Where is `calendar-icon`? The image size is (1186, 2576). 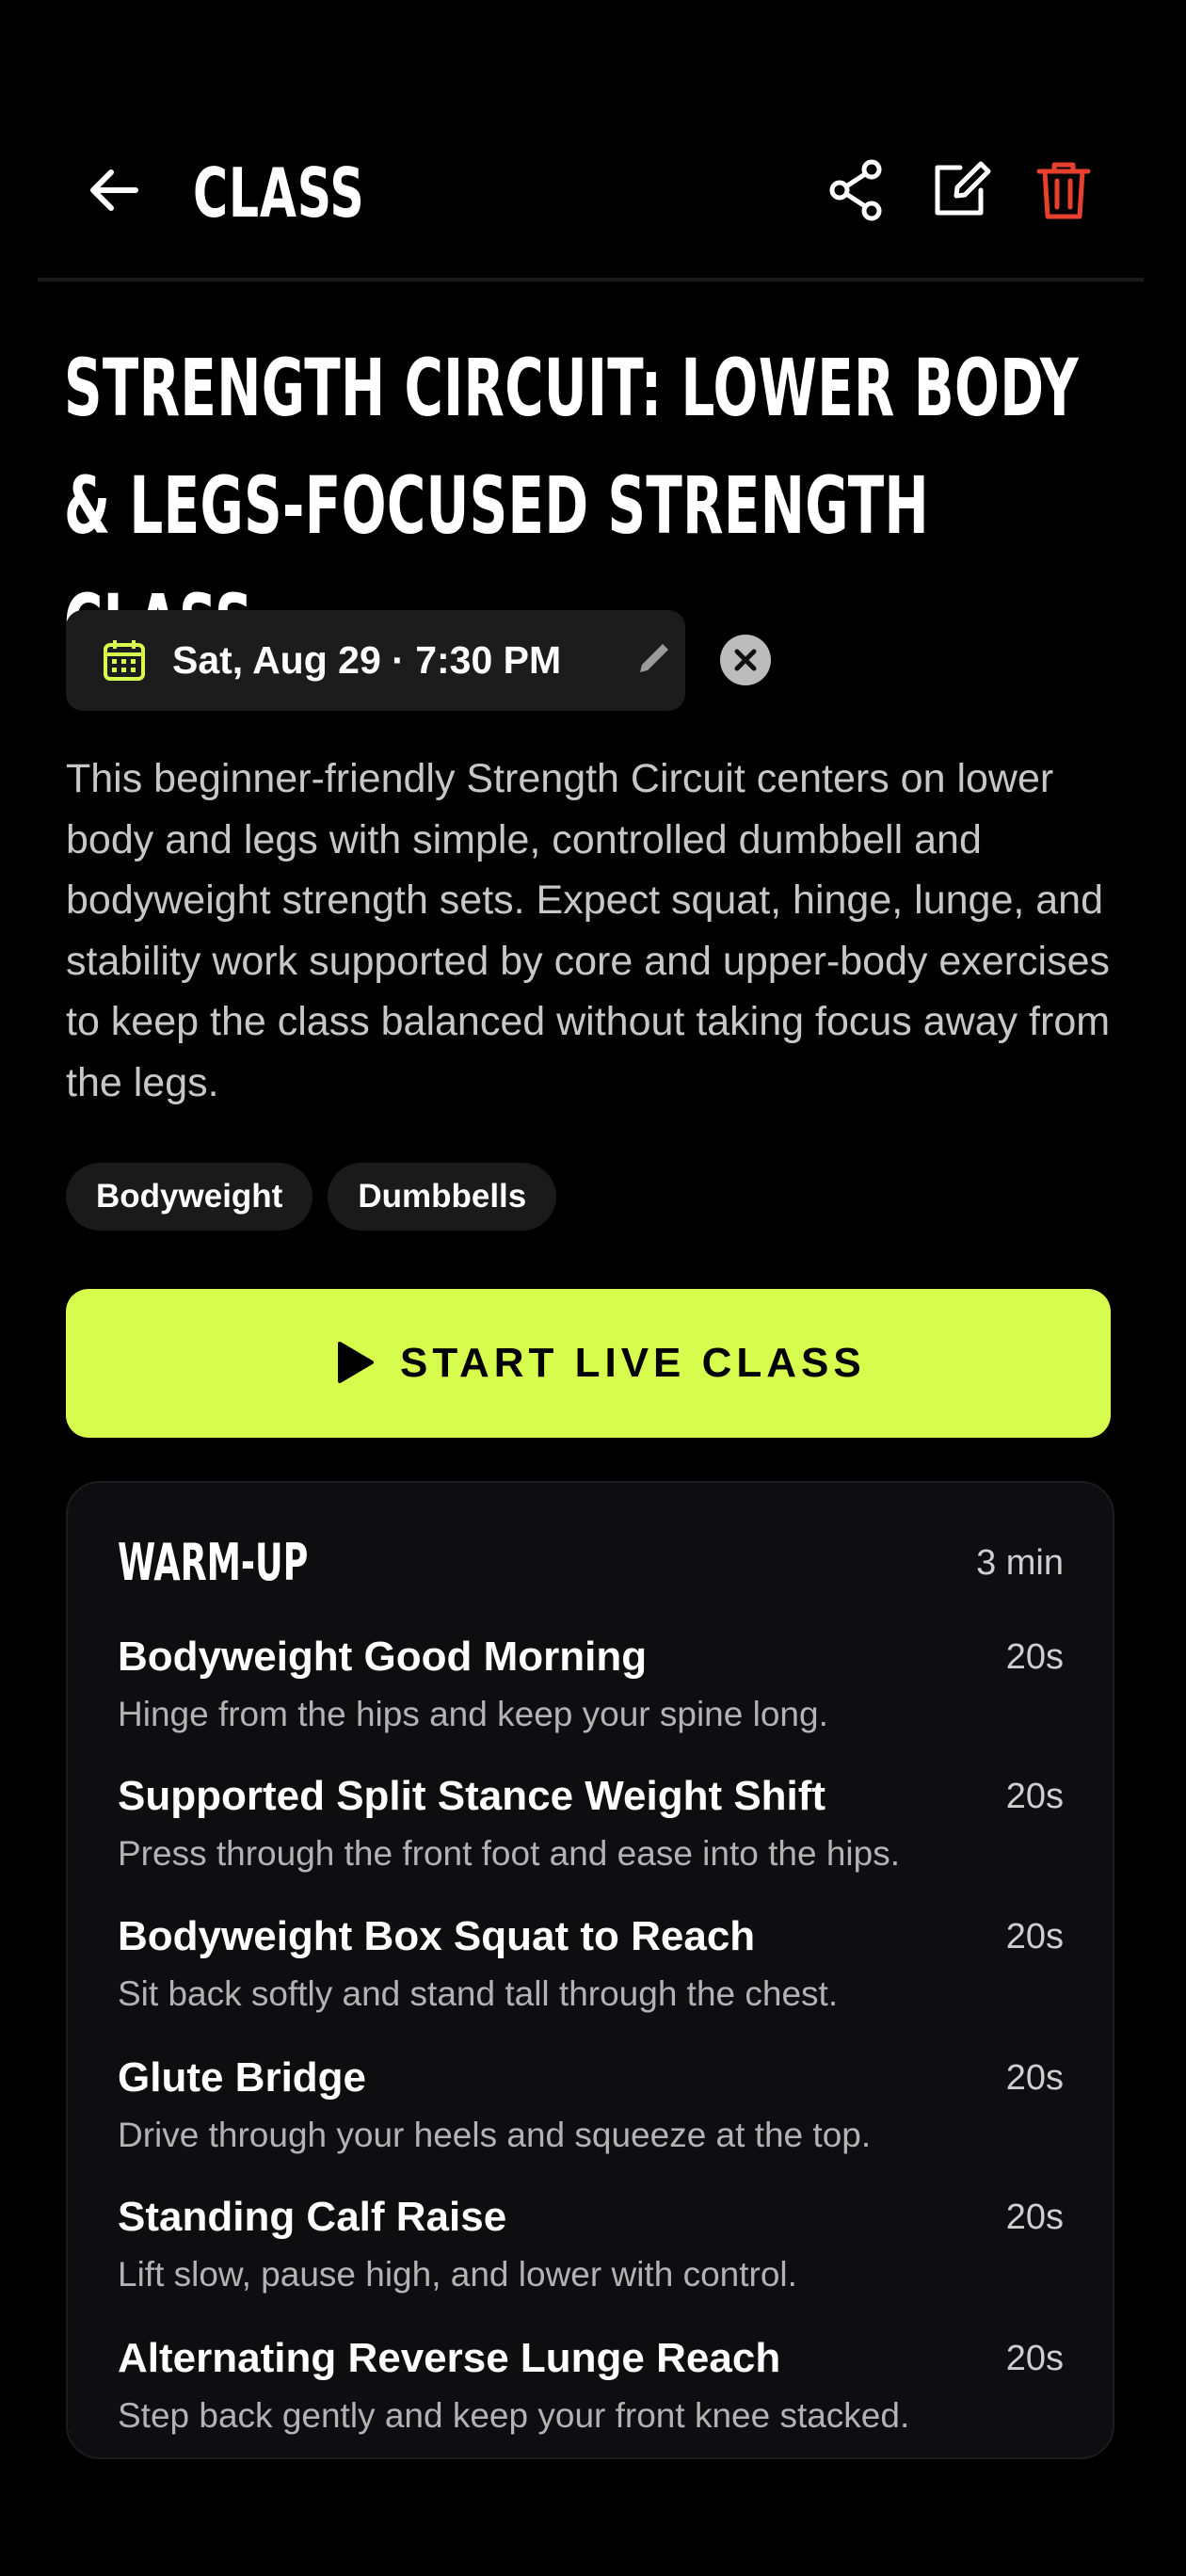 calendar-icon is located at coordinates (125, 660).